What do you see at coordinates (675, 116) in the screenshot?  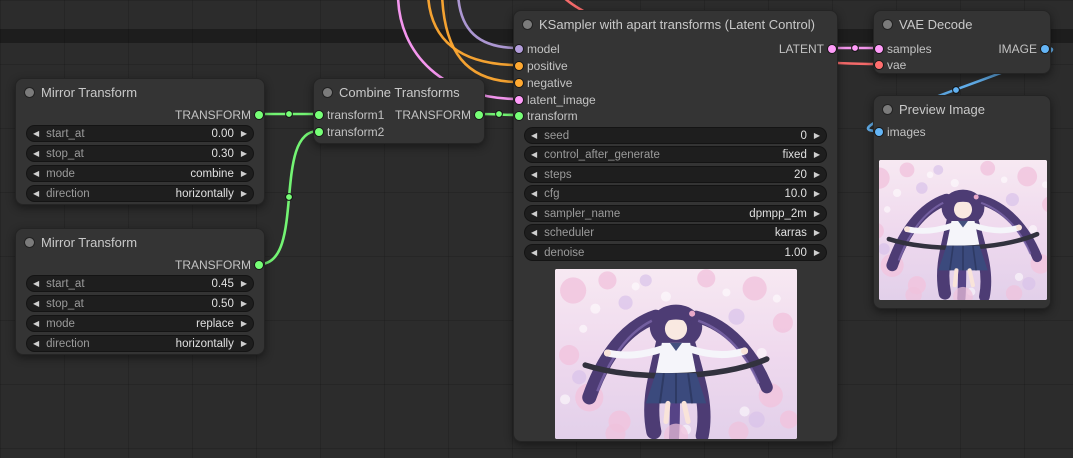 I see `input-row: transform` at bounding box center [675, 116].